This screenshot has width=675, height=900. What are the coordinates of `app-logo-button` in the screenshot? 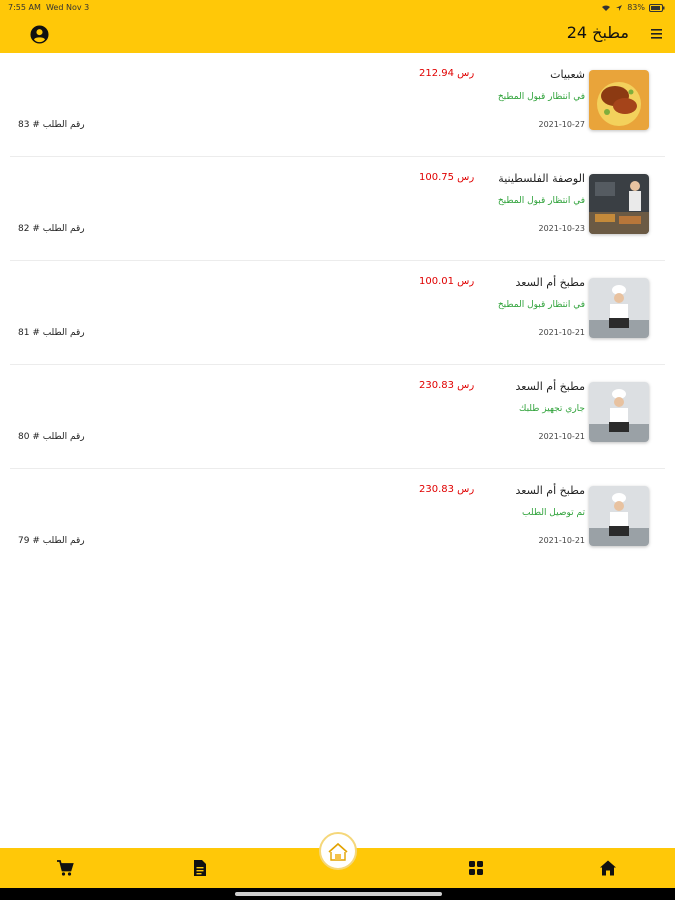 It's located at (338, 851).